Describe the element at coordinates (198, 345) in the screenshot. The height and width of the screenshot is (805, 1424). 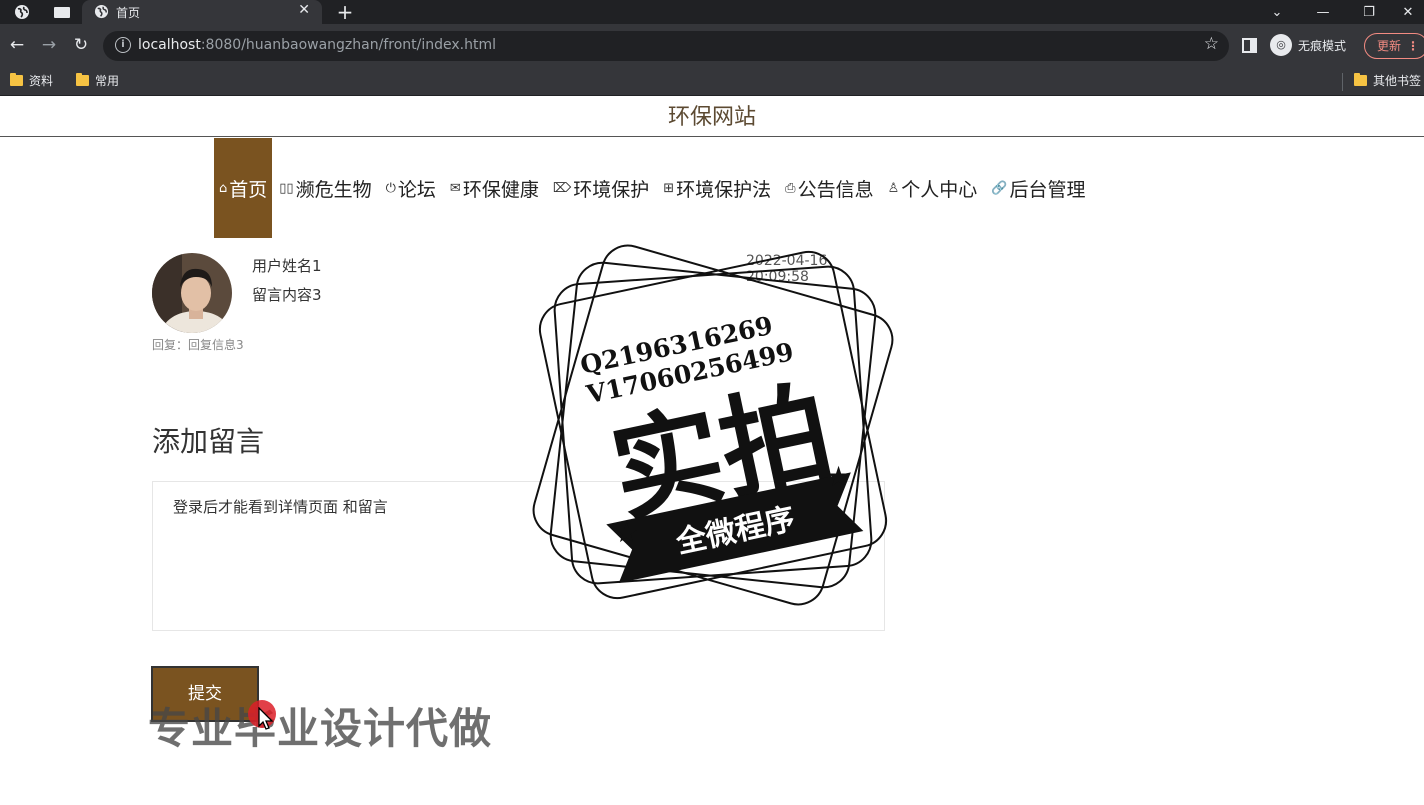
I see `comment-reply: 回复：回复信息3` at that location.